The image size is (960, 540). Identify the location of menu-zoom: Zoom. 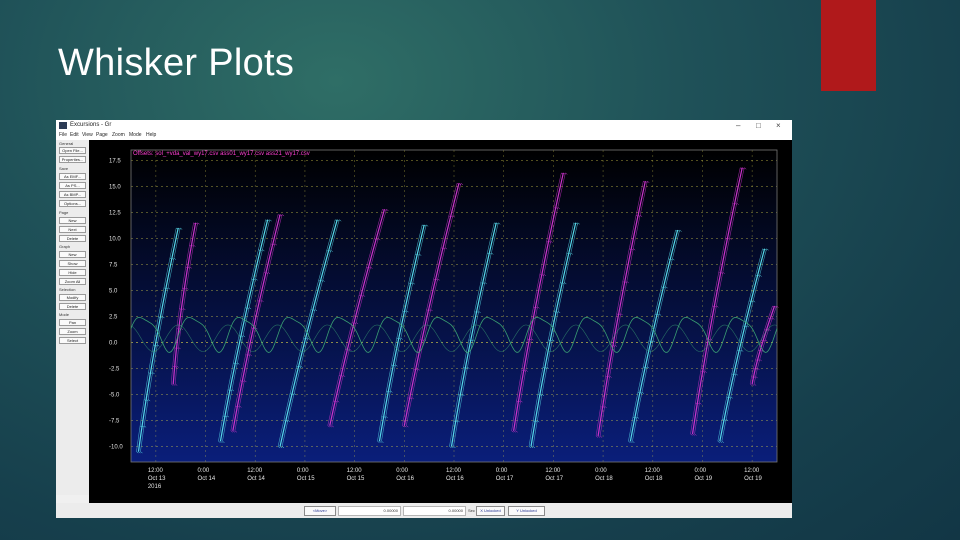
(118, 135).